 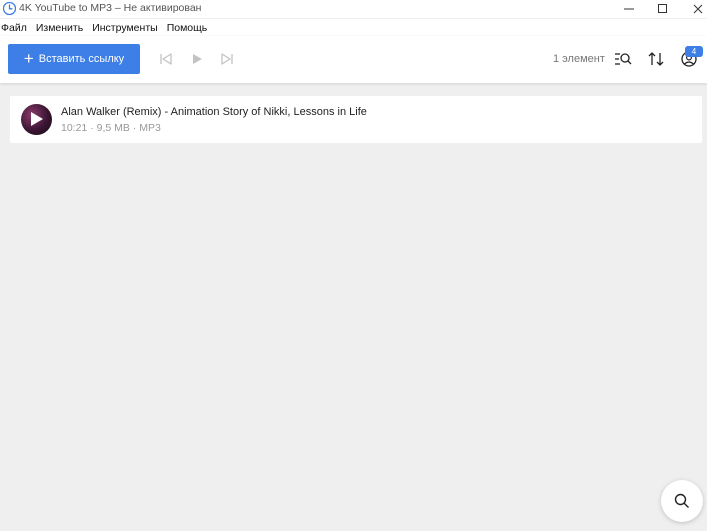 I want to click on menu-help: Помощь, so click(x=190, y=28).